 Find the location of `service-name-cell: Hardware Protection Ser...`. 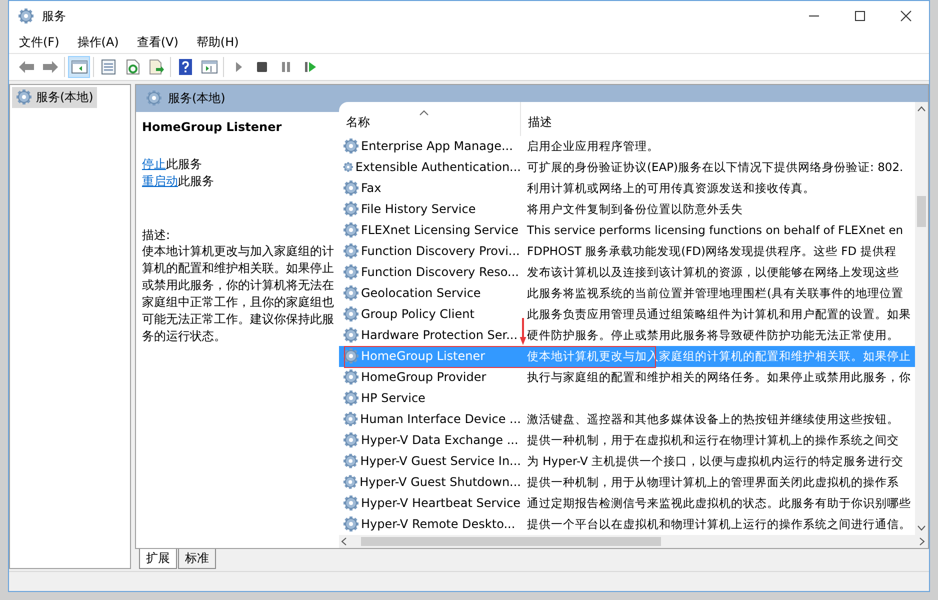

service-name-cell: Hardware Protection Ser... is located at coordinates (439, 335).